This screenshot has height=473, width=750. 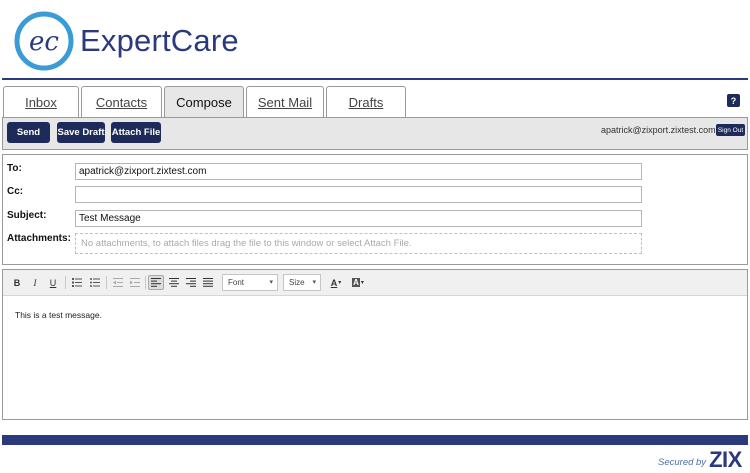 What do you see at coordinates (41, 101) in the screenshot?
I see `tab-inbox: Inbox` at bounding box center [41, 101].